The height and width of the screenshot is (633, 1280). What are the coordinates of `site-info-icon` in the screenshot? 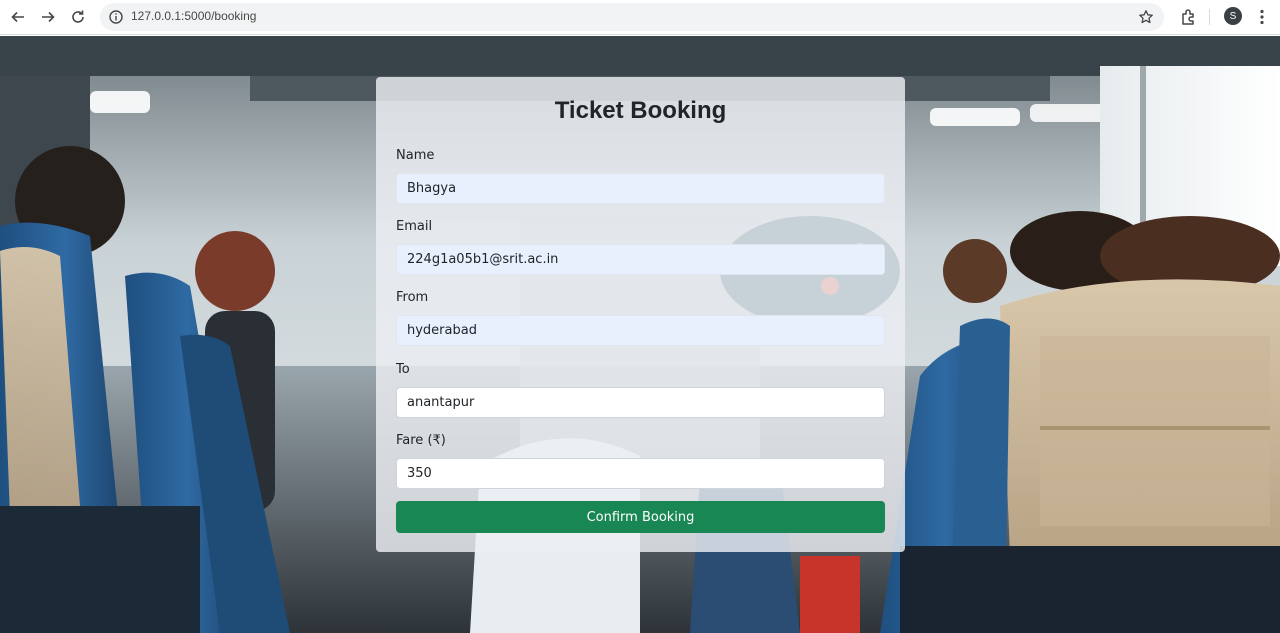 It's located at (116, 17).